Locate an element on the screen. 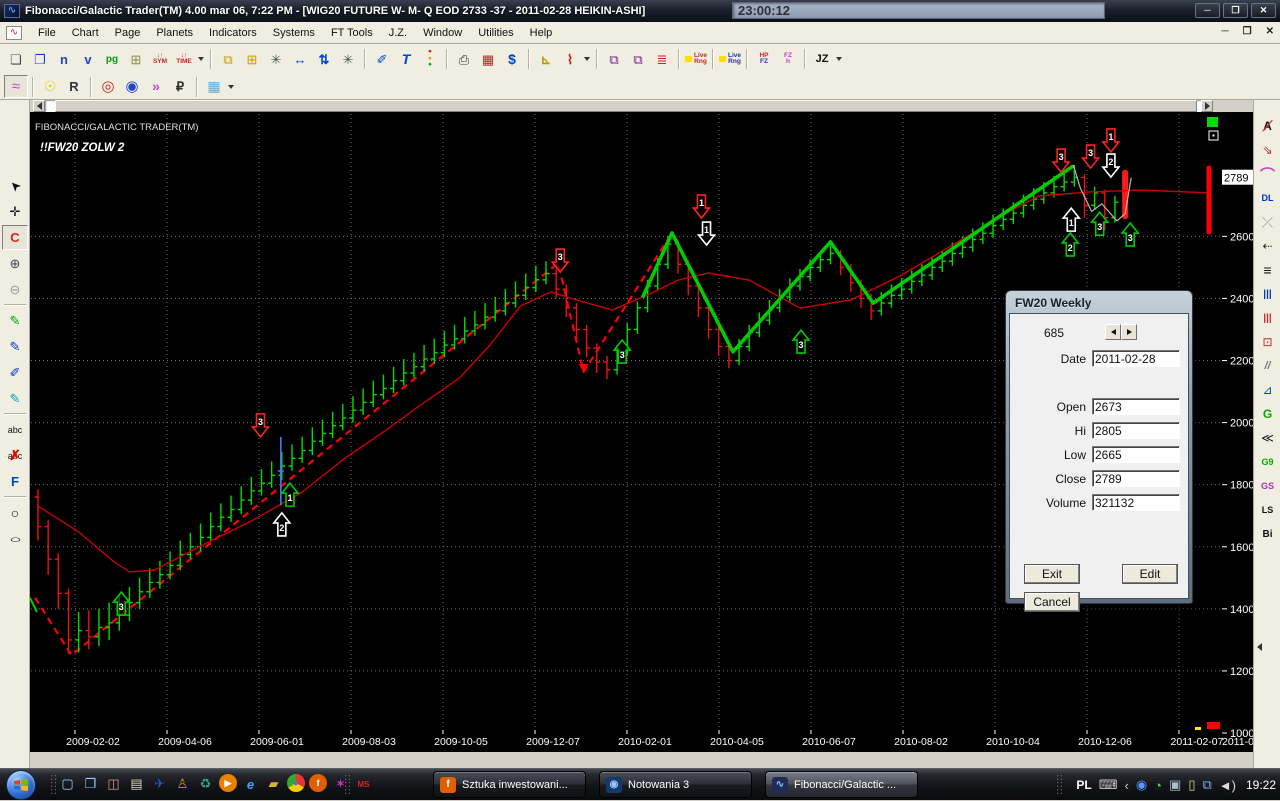 This screenshot has height=801, width=1280. planet-lines-icon: ≈ is located at coordinates (16, 86).